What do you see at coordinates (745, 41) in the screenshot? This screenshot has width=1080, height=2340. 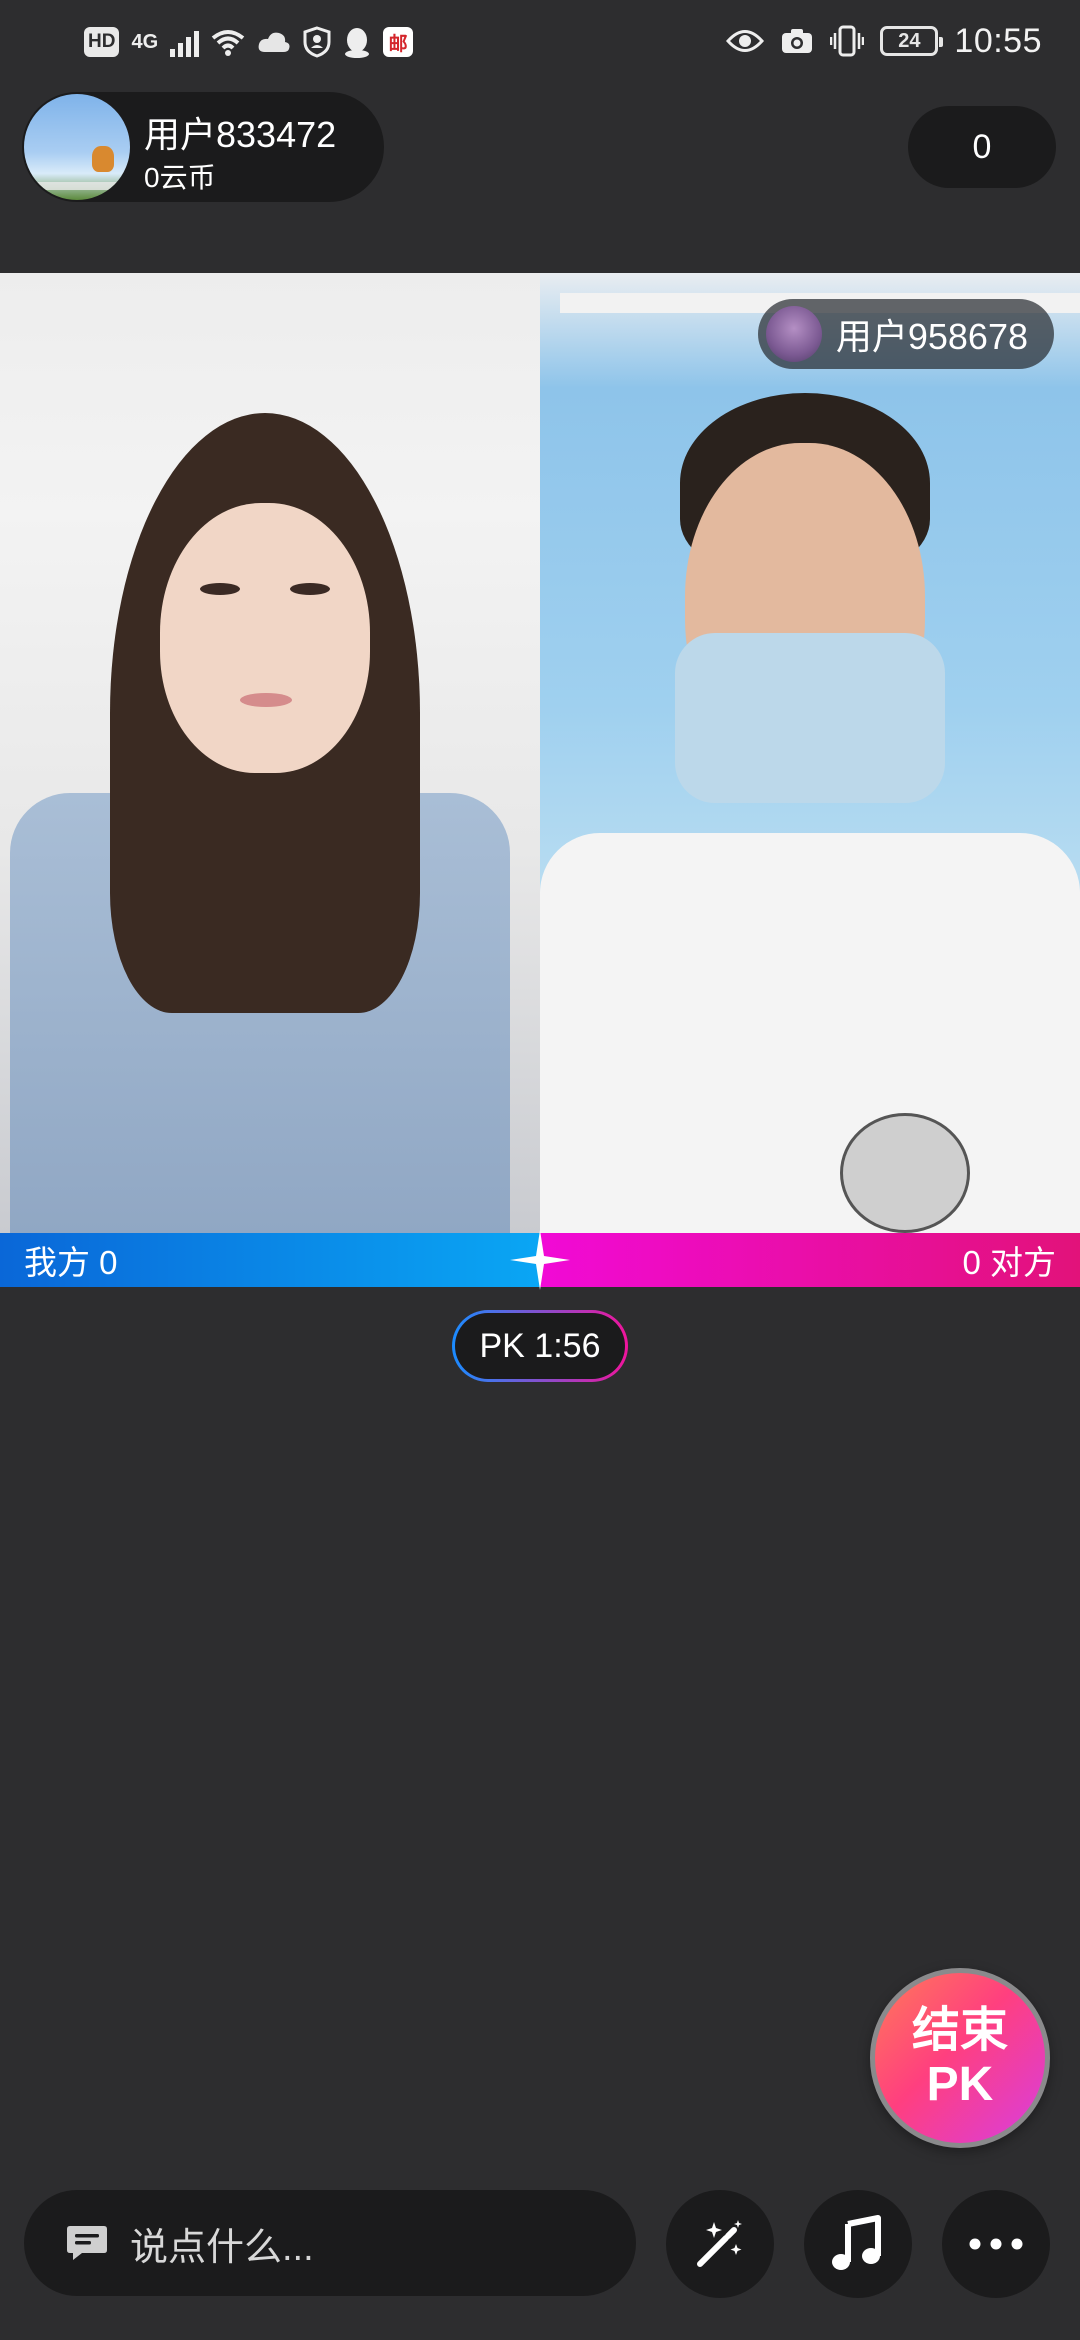 I see `eye-icon` at bounding box center [745, 41].